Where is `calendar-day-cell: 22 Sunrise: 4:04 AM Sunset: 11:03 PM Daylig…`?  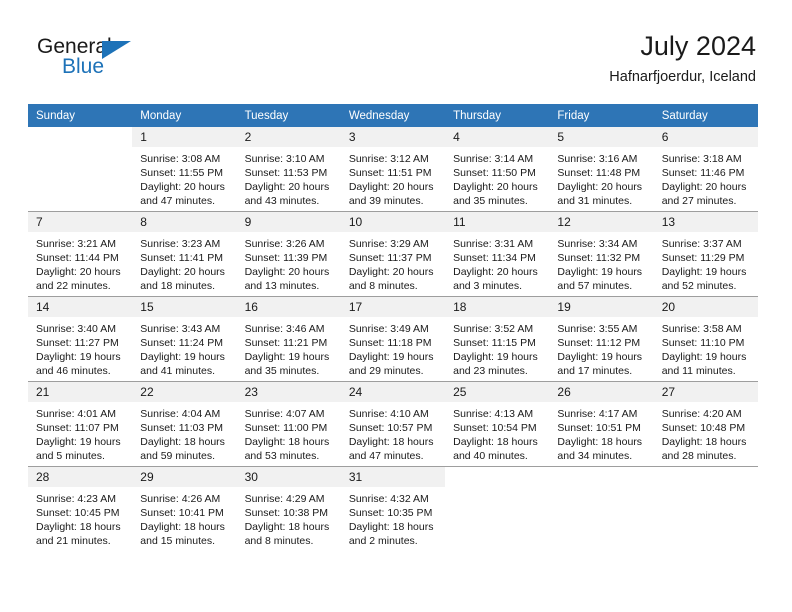 calendar-day-cell: 22 Sunrise: 4:04 AM Sunset: 11:03 PM Daylig… is located at coordinates (184, 424).